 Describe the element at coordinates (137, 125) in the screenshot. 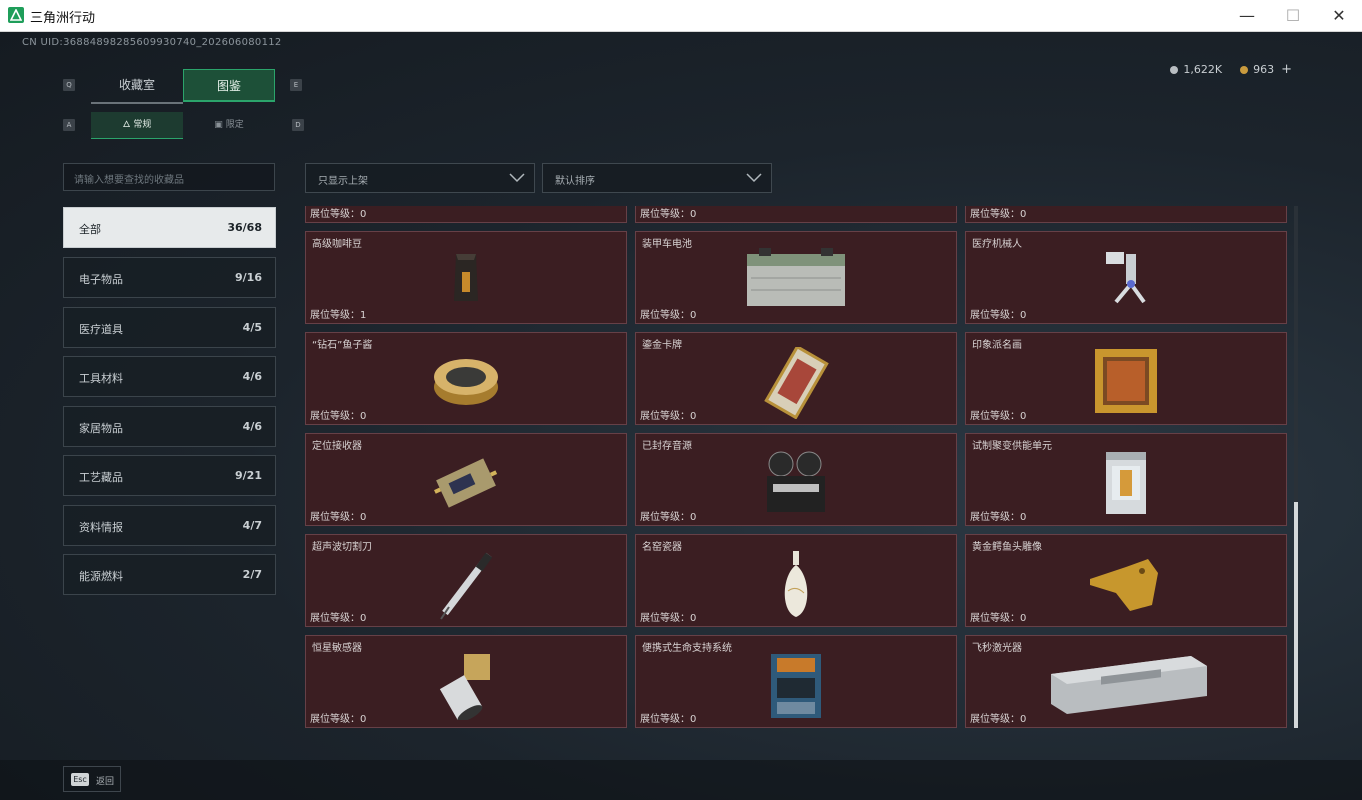

I see `subtab-regular: 🜂 常规` at that location.